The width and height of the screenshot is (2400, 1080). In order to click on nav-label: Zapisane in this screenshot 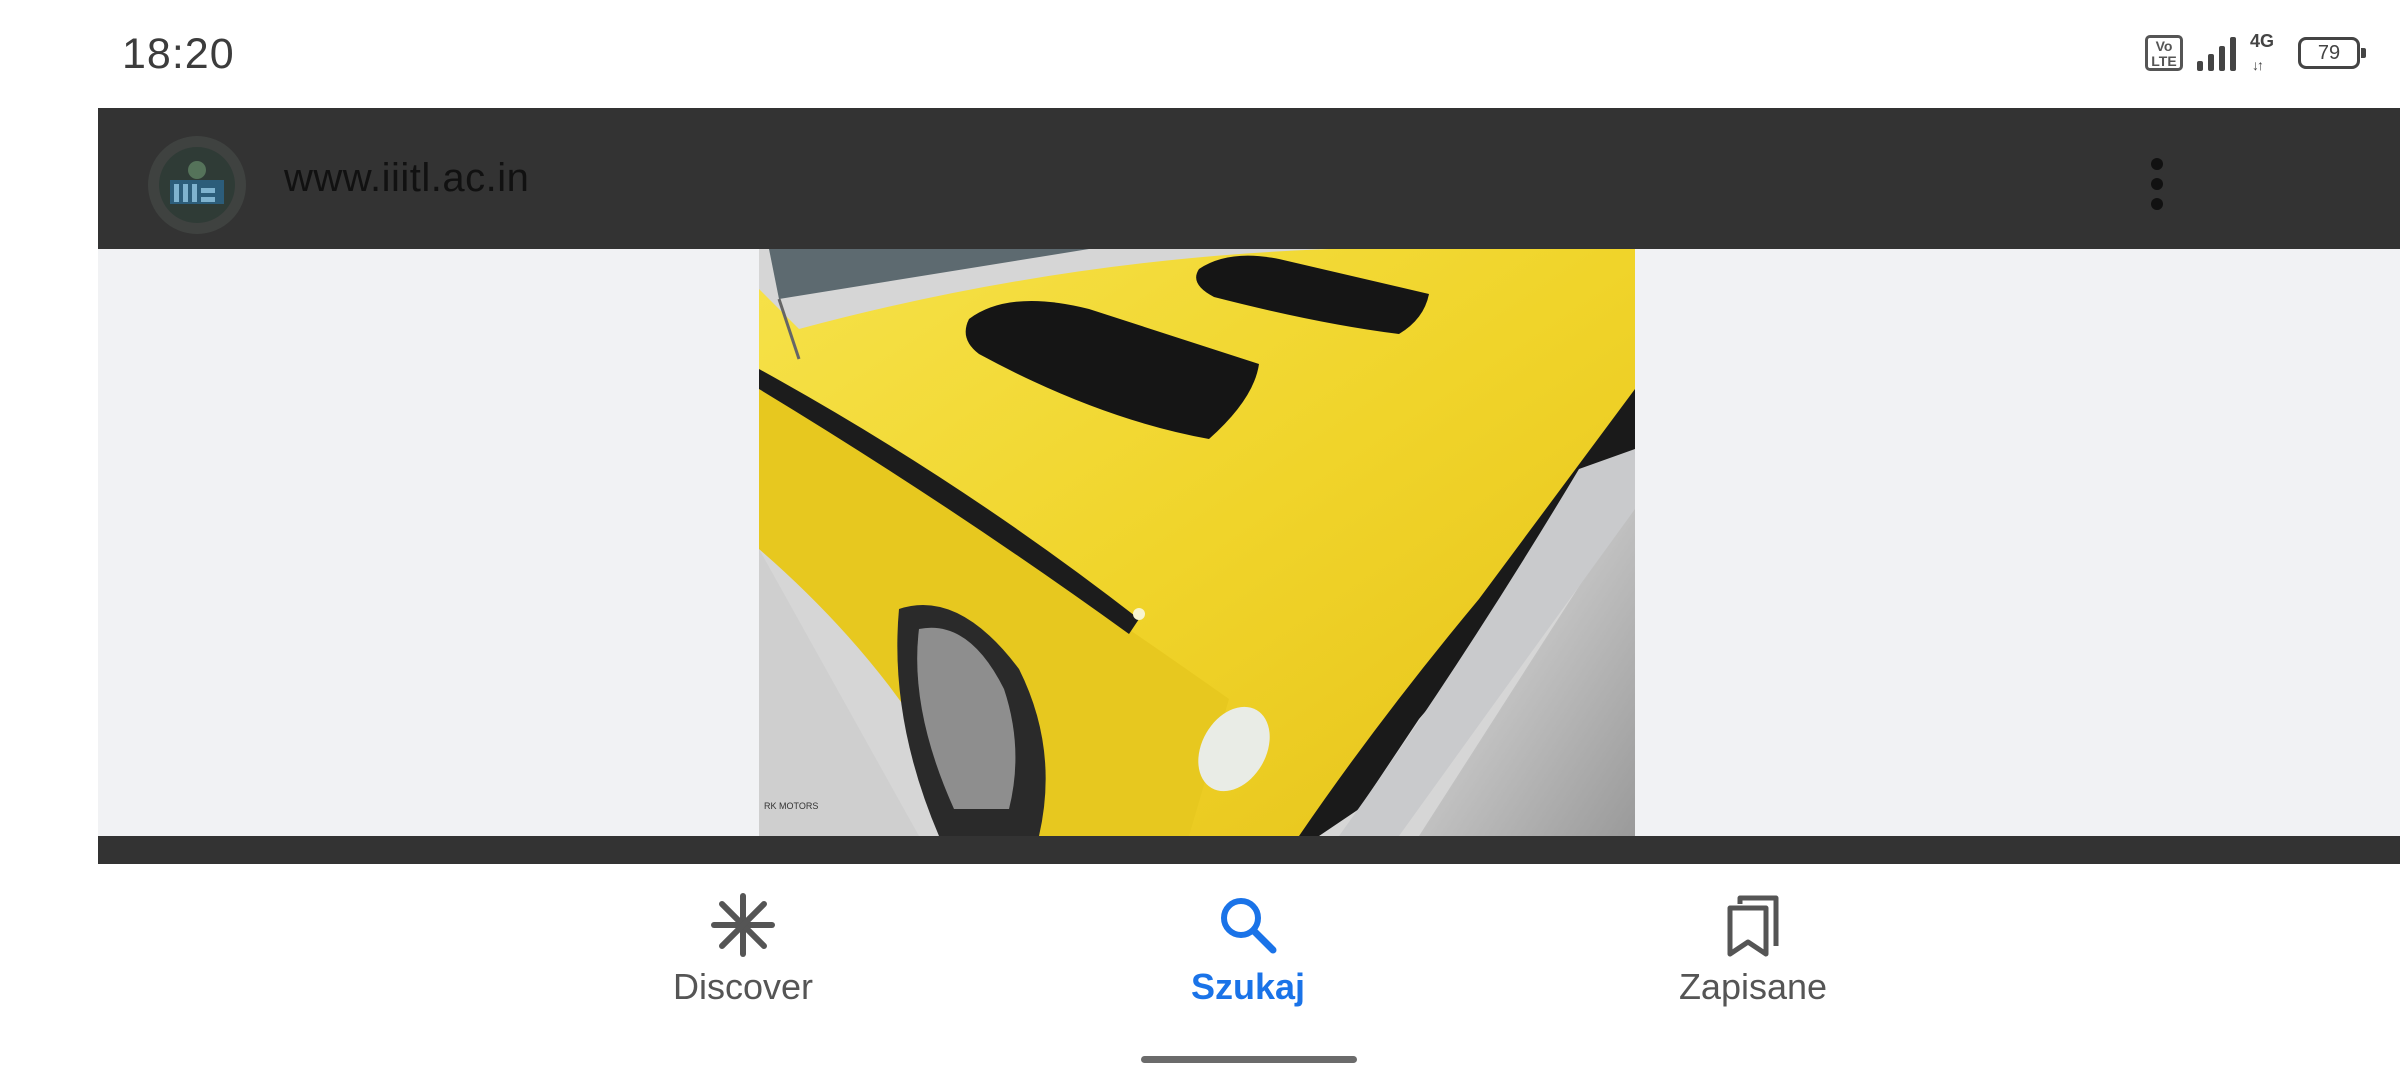, I will do `click(1753, 986)`.